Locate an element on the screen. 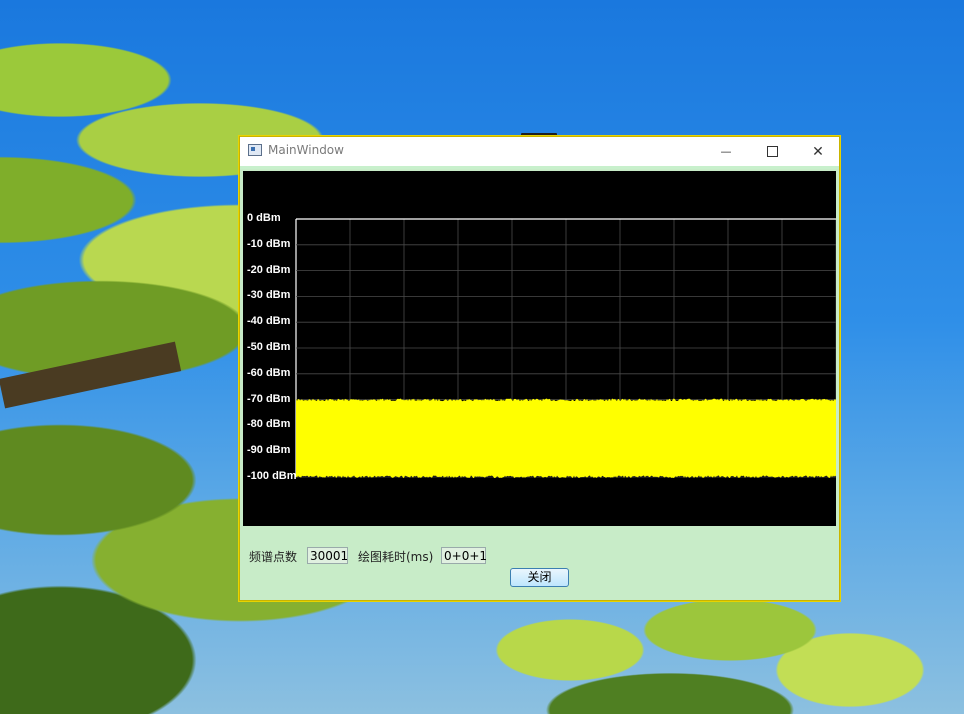 The width and height of the screenshot is (964, 714). y-tick-label: -30 dBm is located at coordinates (269, 295).